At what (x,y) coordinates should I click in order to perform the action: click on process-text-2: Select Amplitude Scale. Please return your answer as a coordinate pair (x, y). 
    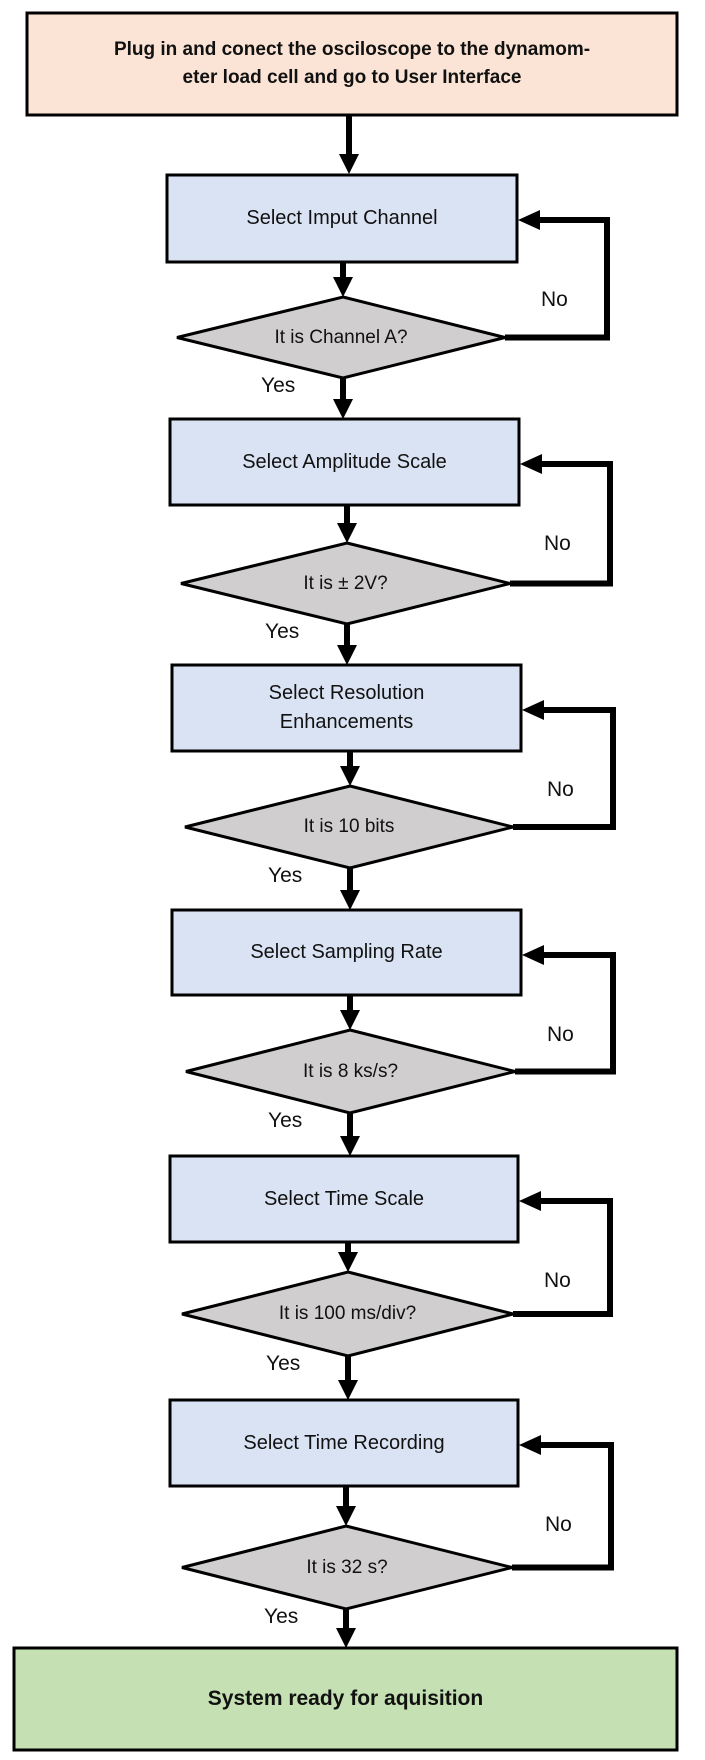
    Looking at the image, I should click on (344, 462).